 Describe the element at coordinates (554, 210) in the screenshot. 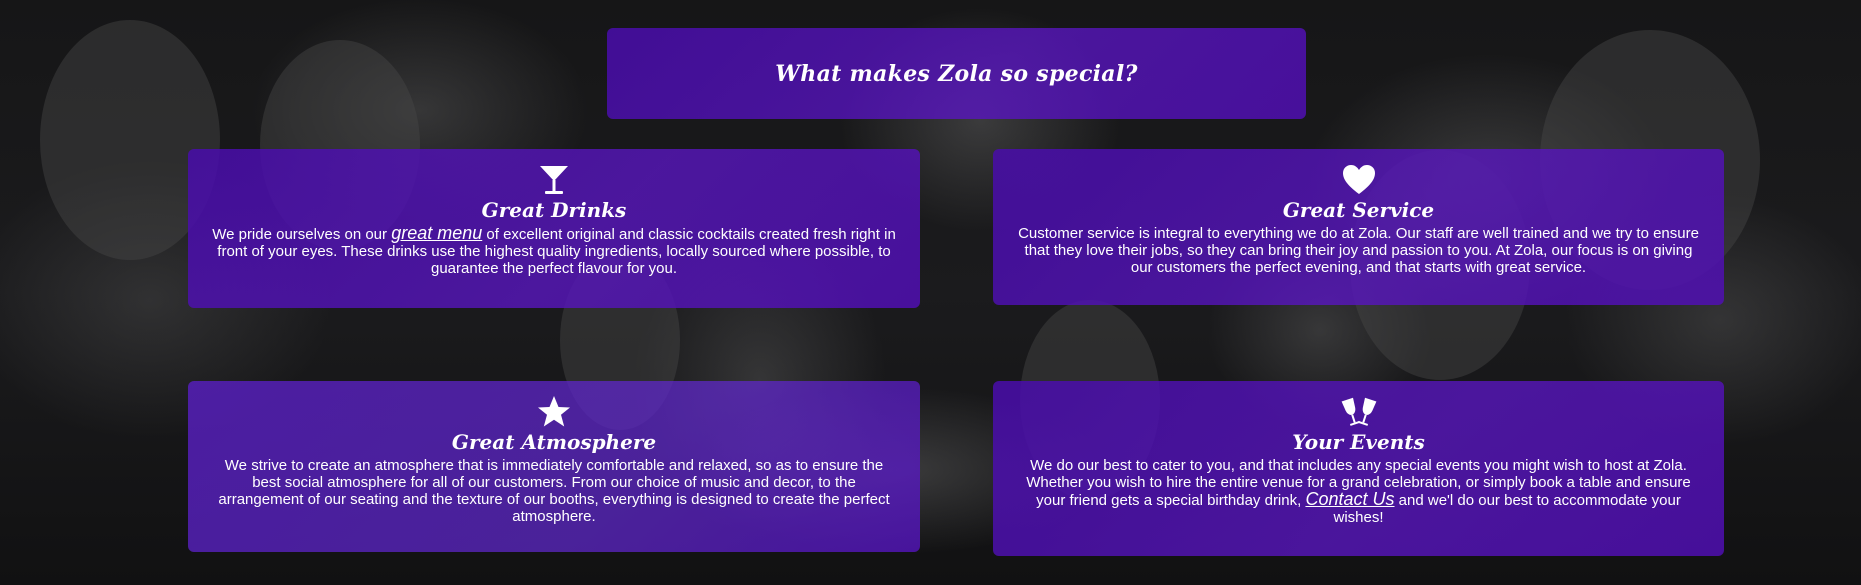

I see `feature-title: Great Drinks` at that location.